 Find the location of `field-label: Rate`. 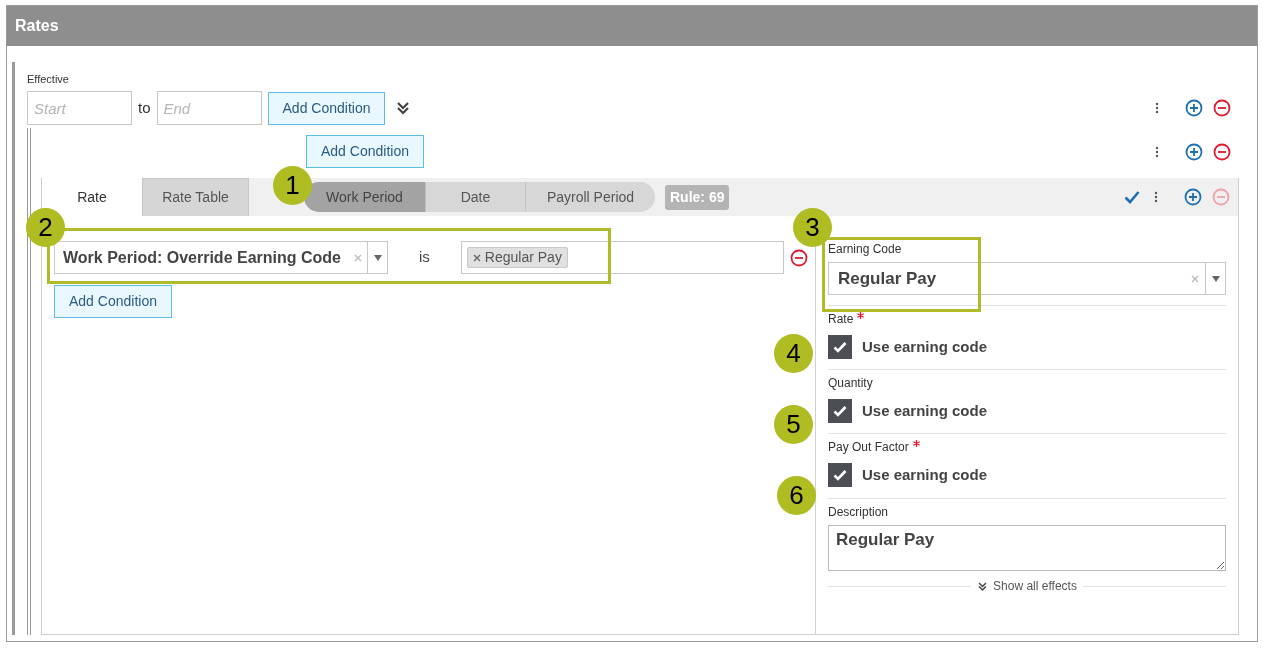

field-label: Rate is located at coordinates (841, 319).